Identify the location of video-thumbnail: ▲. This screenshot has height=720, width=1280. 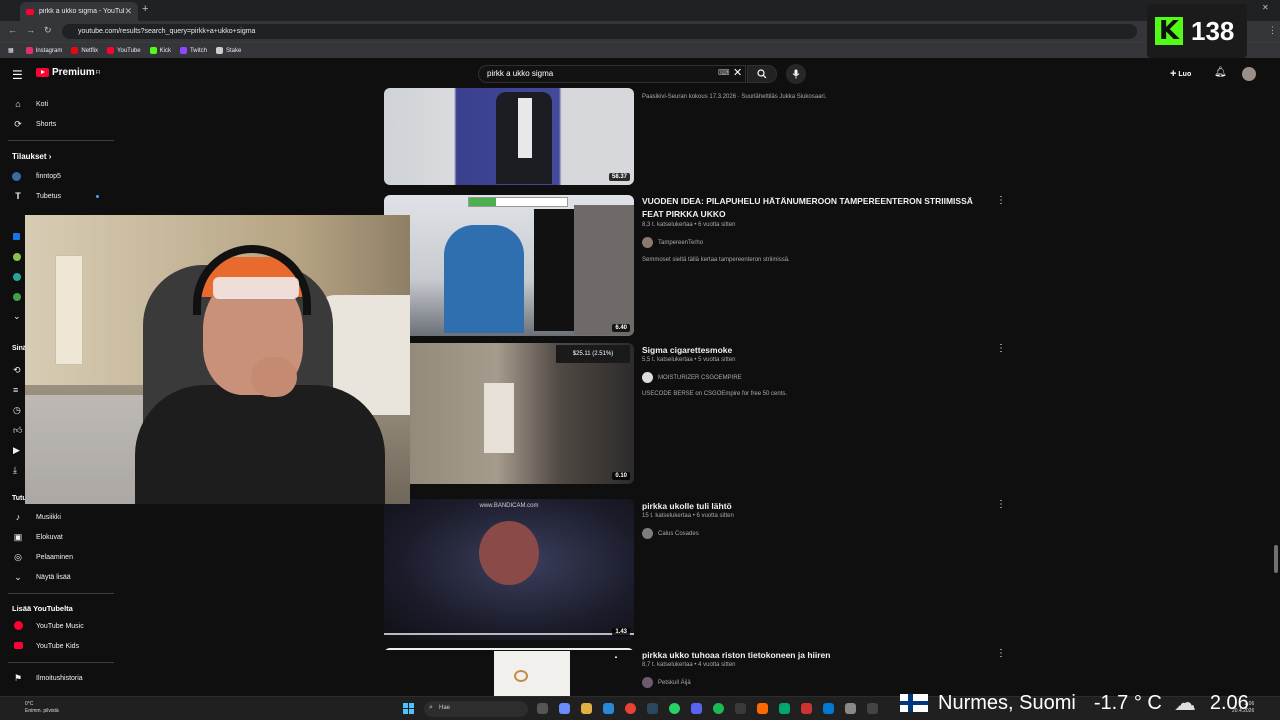
(509, 672).